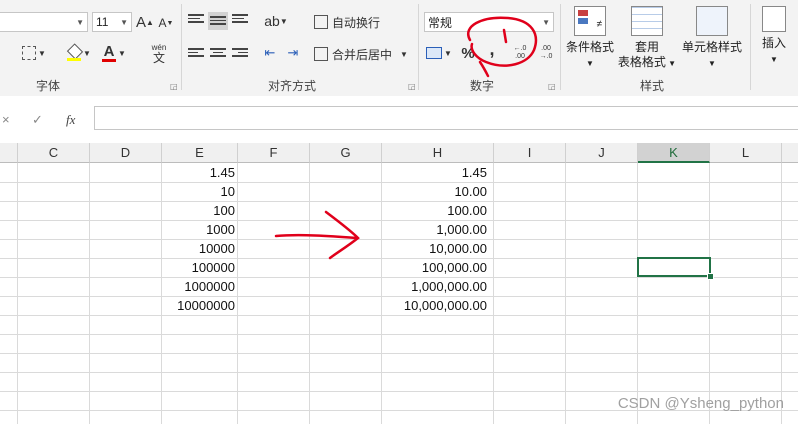 The height and width of the screenshot is (424, 798). I want to click on watermark: CSDN @Ysheng_python, so click(700, 403).